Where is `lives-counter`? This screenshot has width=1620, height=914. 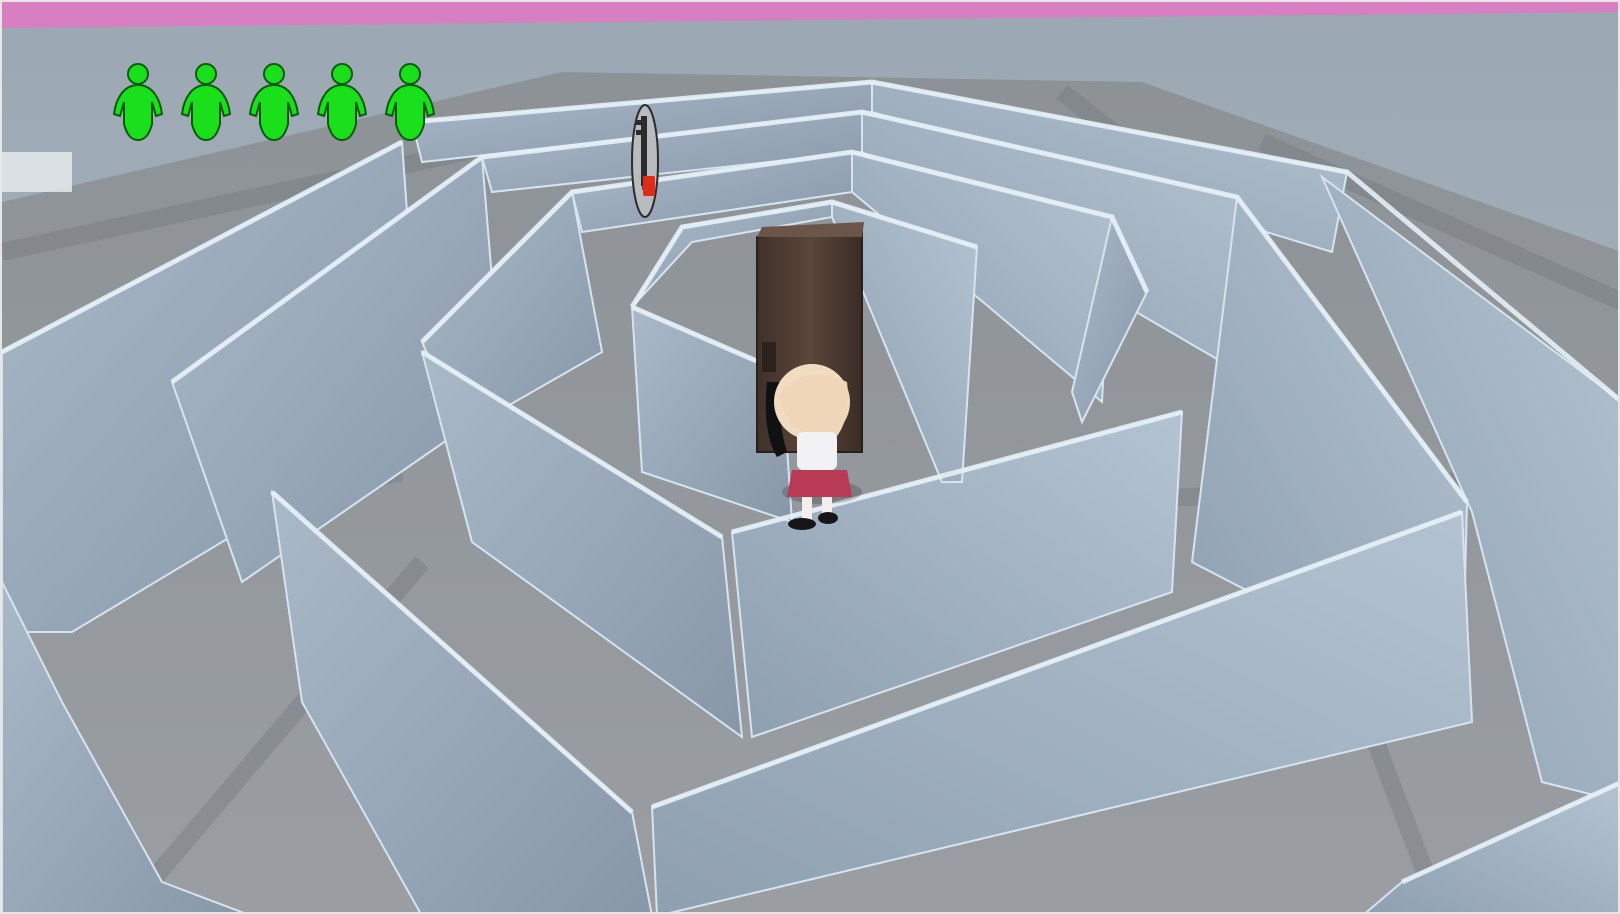 lives-counter is located at coordinates (274, 103).